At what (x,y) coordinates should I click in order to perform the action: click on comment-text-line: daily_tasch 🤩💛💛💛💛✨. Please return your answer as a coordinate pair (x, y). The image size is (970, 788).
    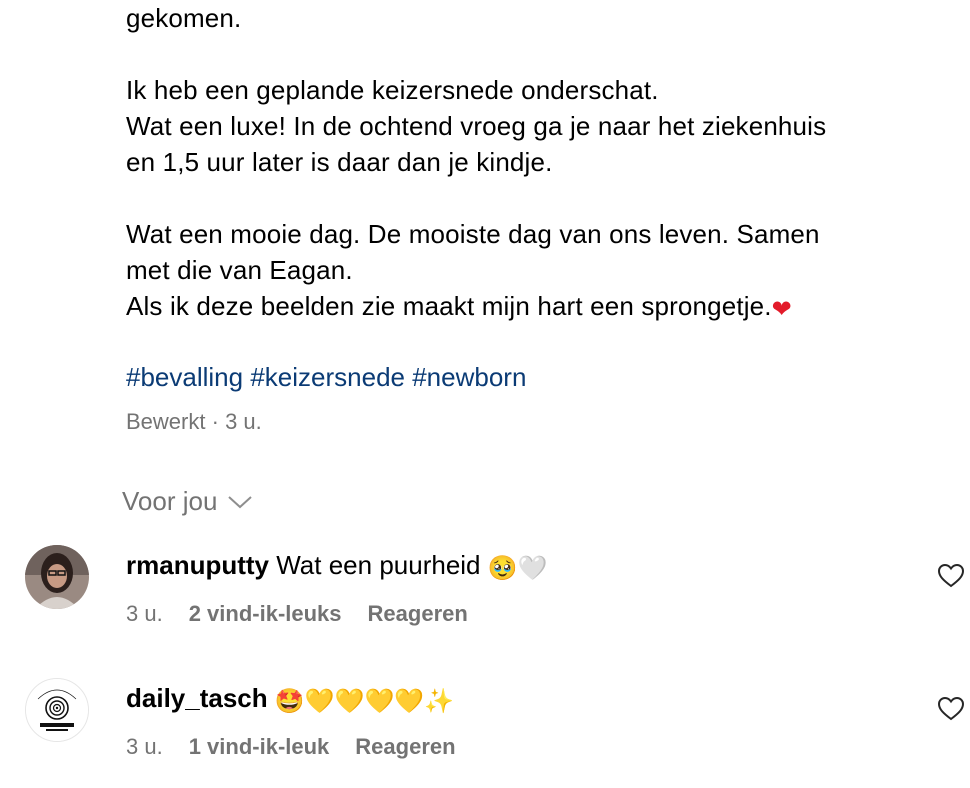
    Looking at the image, I should click on (290, 699).